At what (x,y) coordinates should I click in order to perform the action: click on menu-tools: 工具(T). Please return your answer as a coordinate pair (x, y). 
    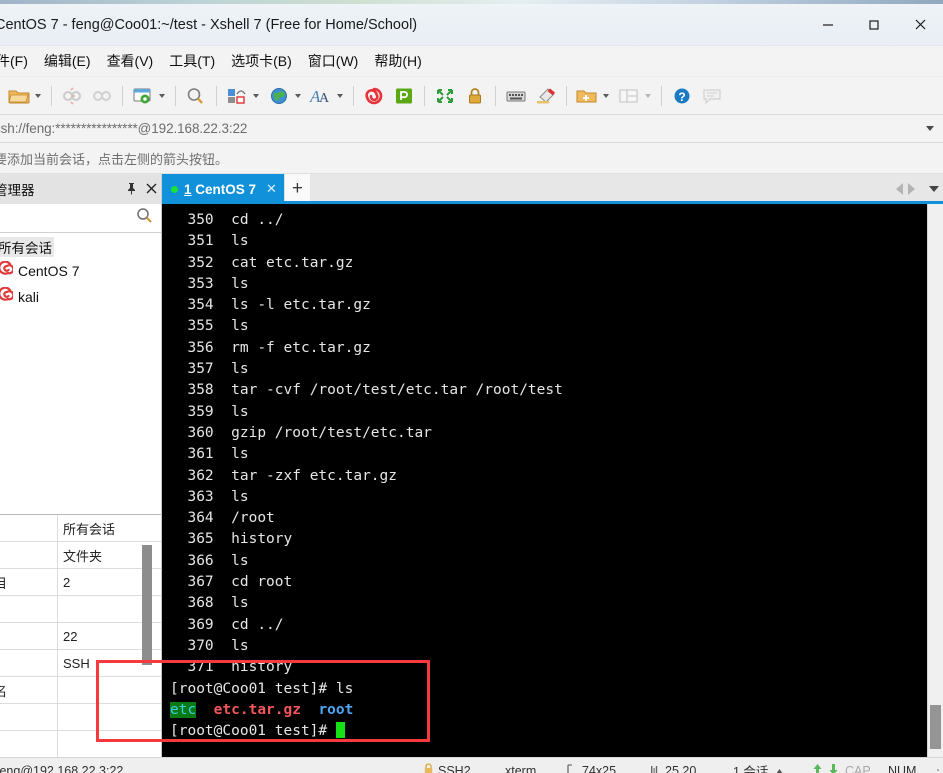
    Looking at the image, I should click on (192, 61).